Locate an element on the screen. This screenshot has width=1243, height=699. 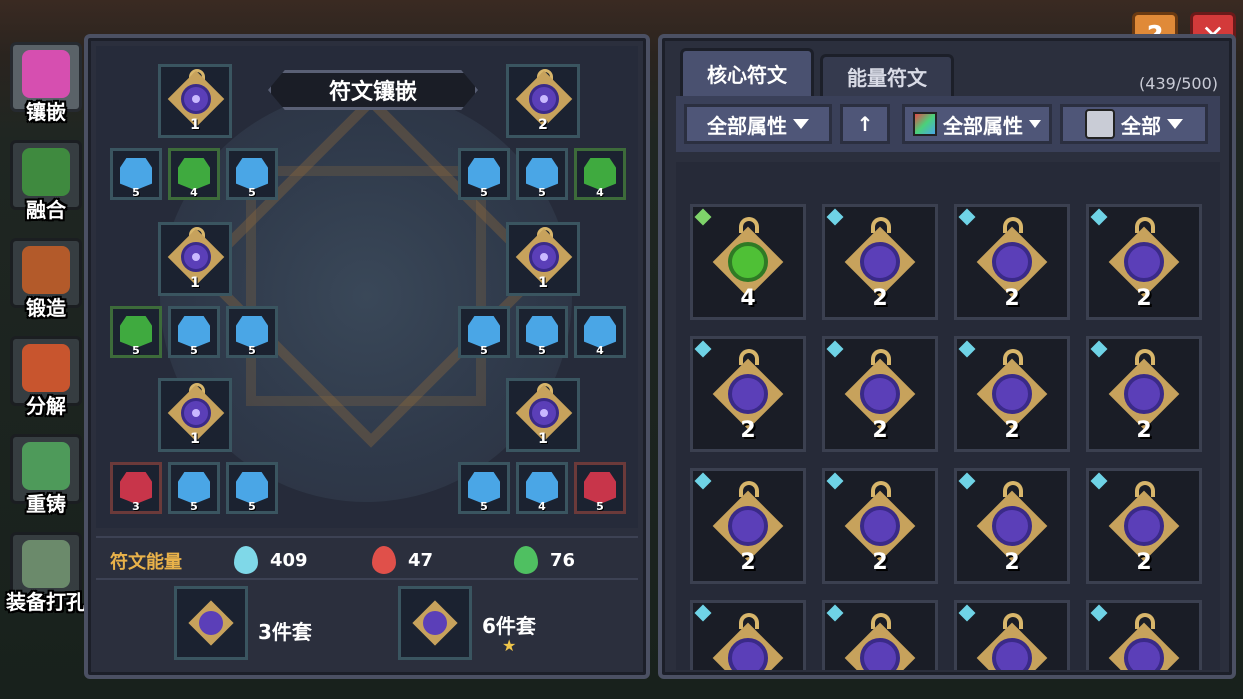
nav-label: 融合 is located at coordinates (46, 210).